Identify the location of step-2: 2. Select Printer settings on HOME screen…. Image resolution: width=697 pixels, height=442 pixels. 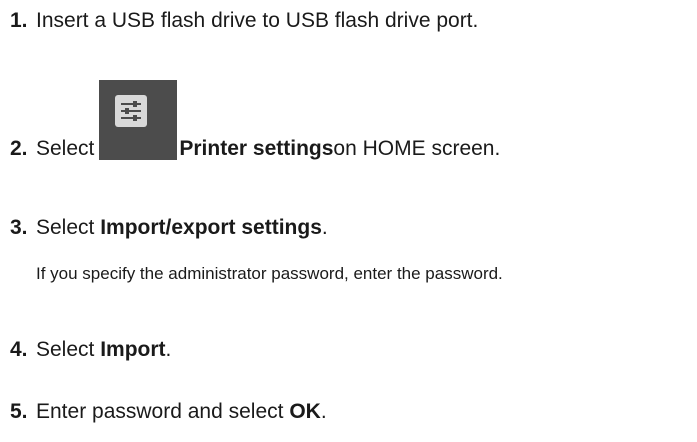
(255, 120).